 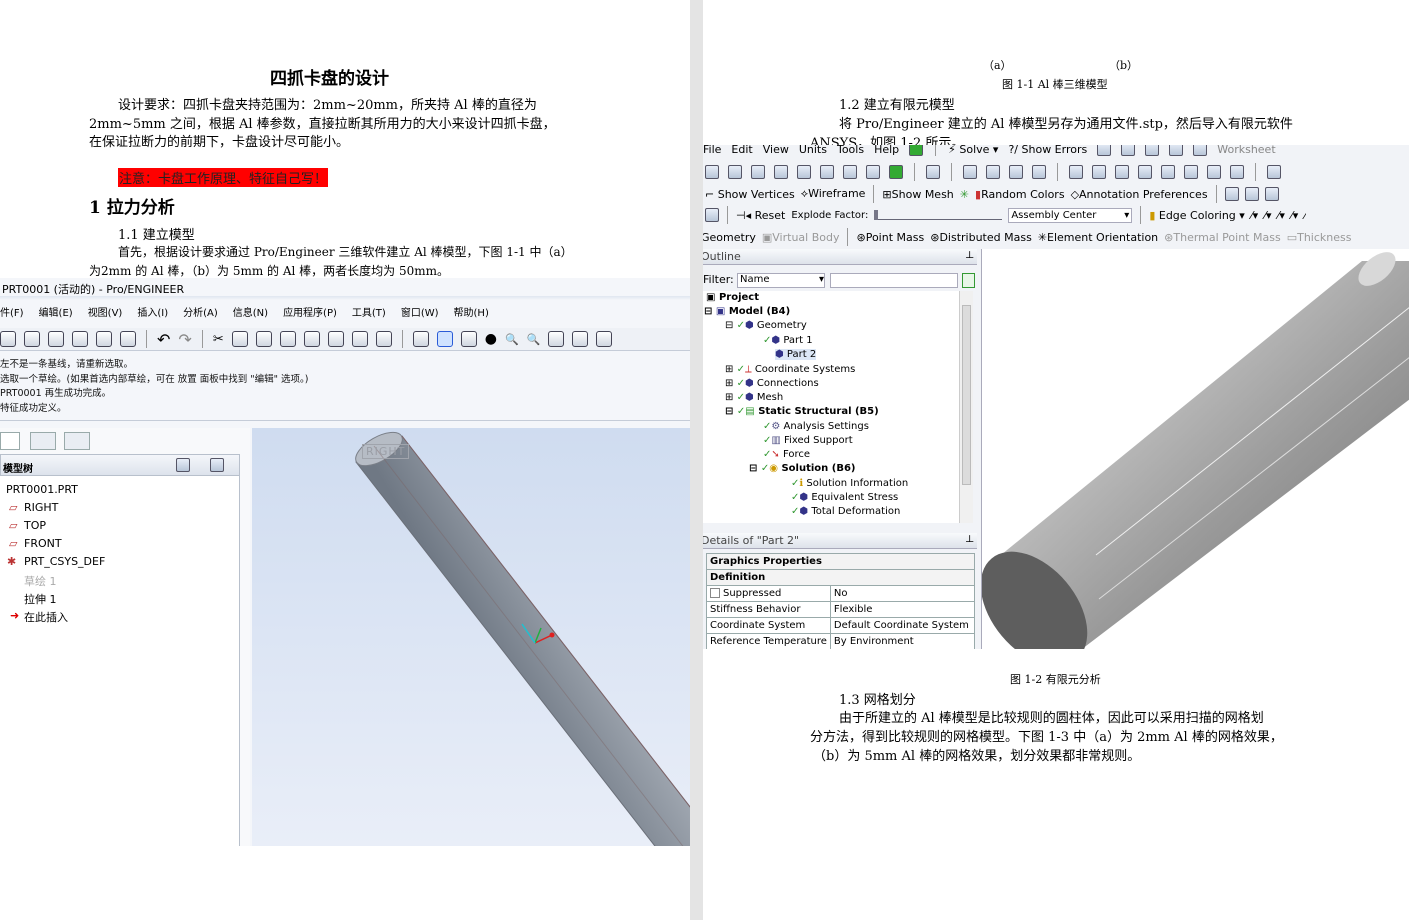 What do you see at coordinates (850, 150) in the screenshot?
I see `menu-tools: Tools` at bounding box center [850, 150].